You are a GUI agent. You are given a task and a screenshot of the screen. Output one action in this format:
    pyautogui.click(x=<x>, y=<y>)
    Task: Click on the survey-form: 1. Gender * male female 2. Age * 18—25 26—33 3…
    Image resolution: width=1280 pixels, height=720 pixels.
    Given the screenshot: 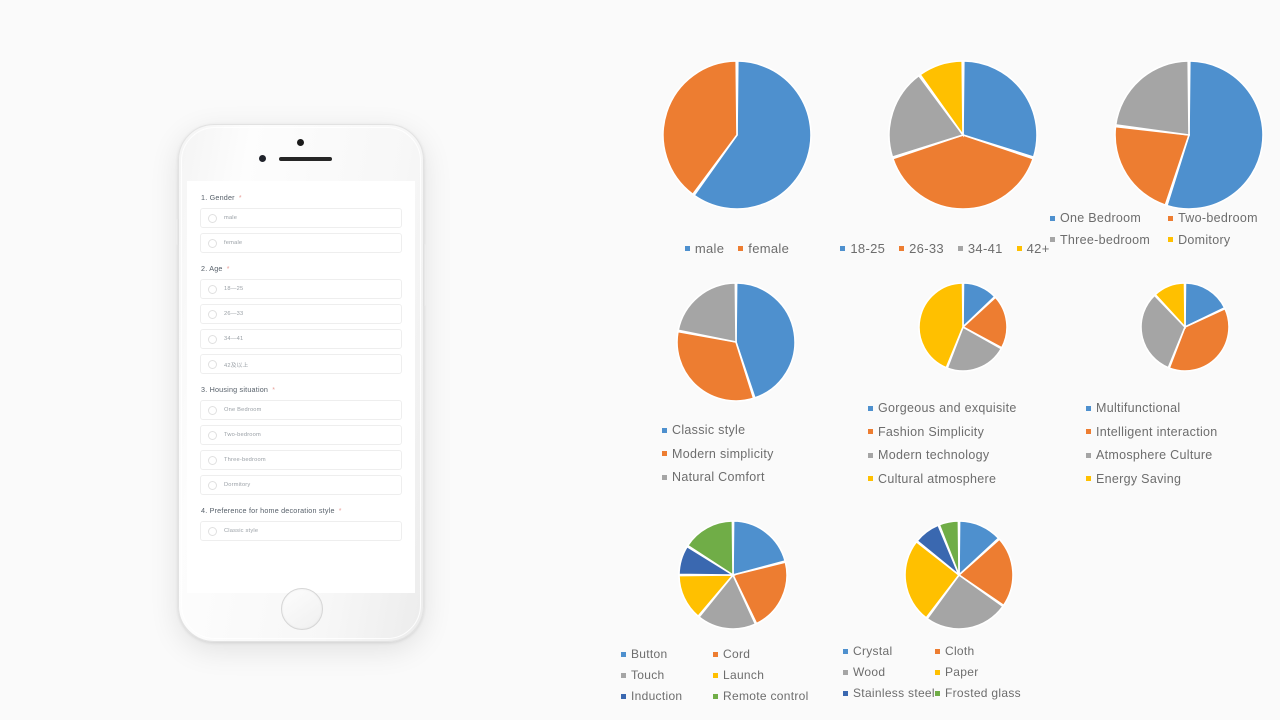 What is the action you would take?
    pyautogui.click(x=301, y=361)
    